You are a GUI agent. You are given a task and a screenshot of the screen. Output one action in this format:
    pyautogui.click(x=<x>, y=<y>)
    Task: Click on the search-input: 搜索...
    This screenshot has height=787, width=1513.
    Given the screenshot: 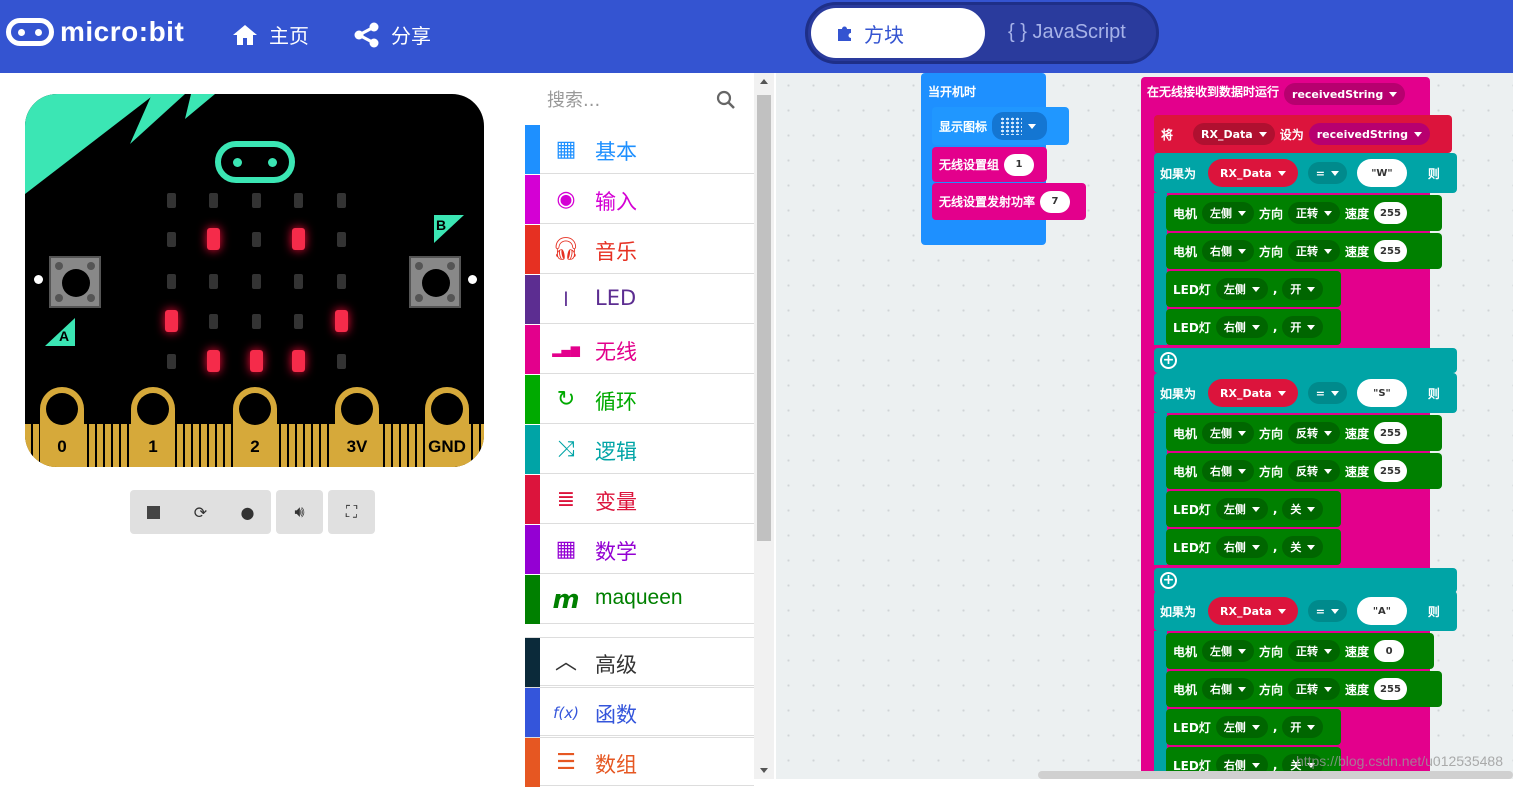 What is the action you would take?
    pyautogui.click(x=573, y=99)
    